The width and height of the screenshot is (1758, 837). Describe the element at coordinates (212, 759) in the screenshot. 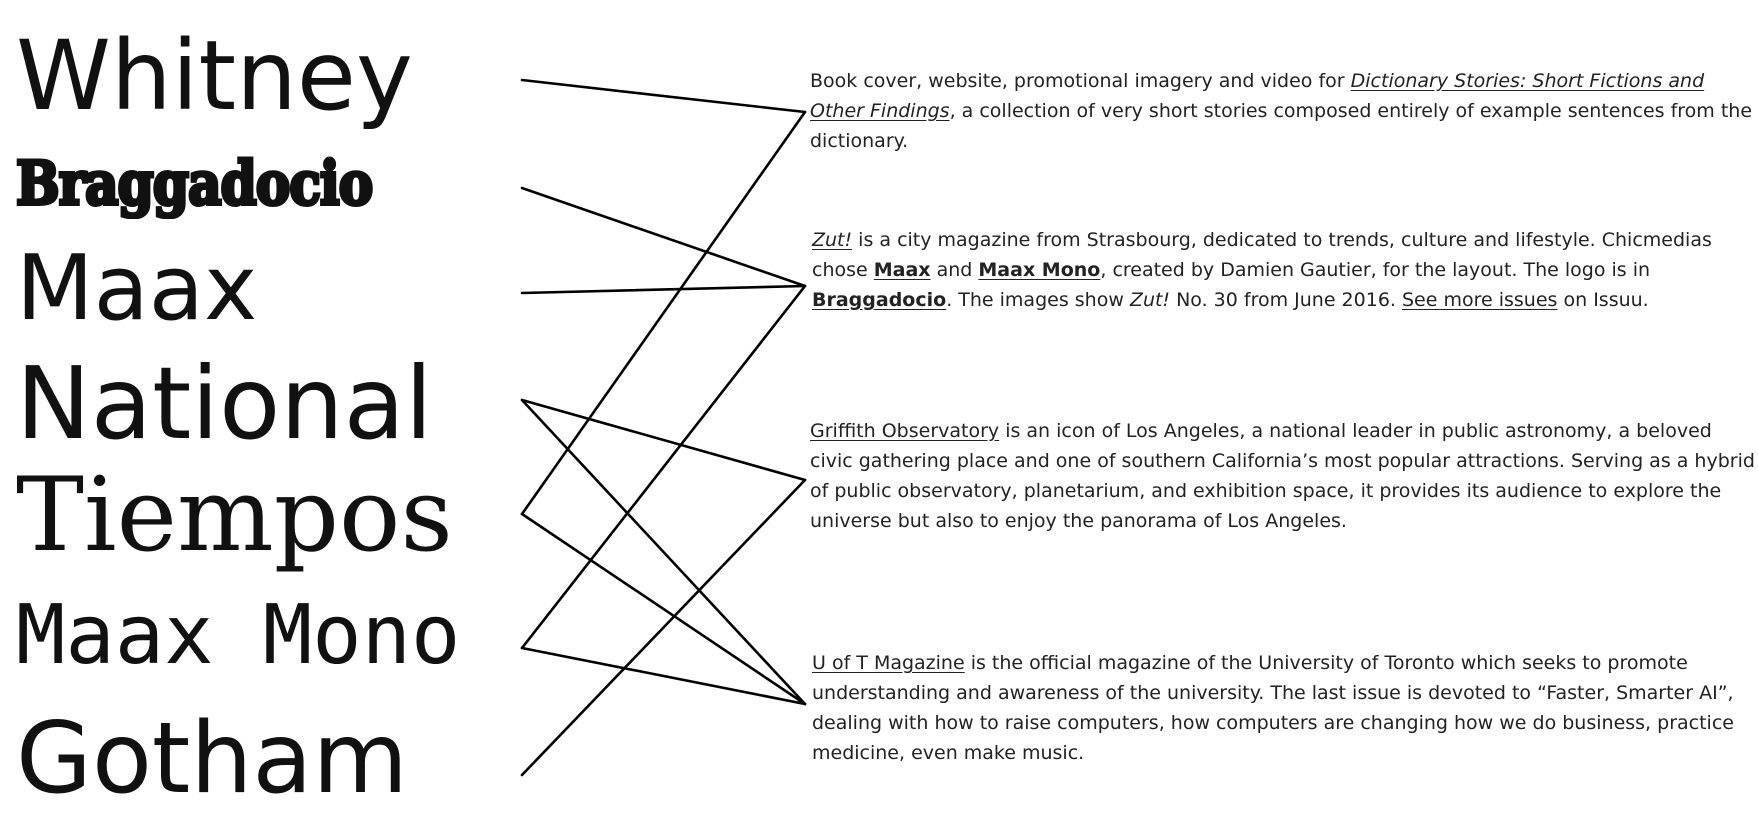

I see `font-name-gotham: Gotham` at that location.